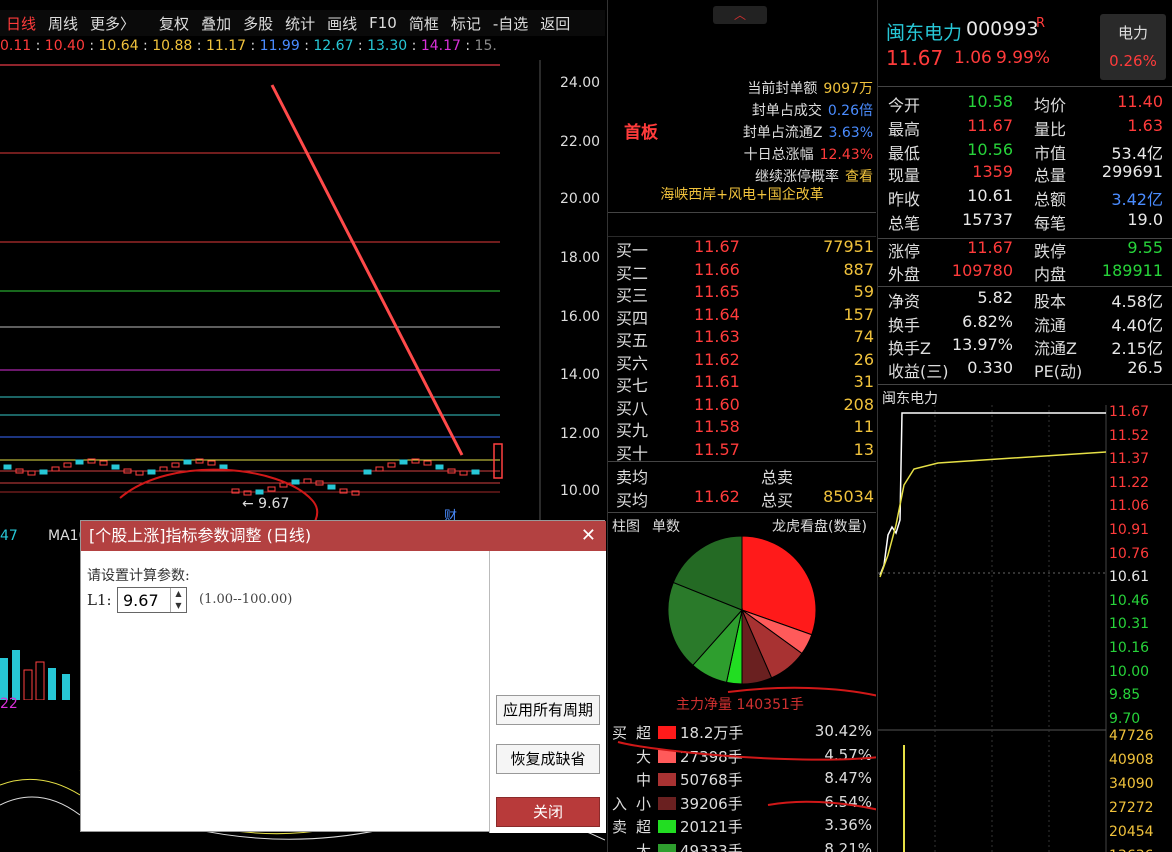 The width and height of the screenshot is (1172, 852). I want to click on intraday-volume-tick: 40908, so click(1131, 760).